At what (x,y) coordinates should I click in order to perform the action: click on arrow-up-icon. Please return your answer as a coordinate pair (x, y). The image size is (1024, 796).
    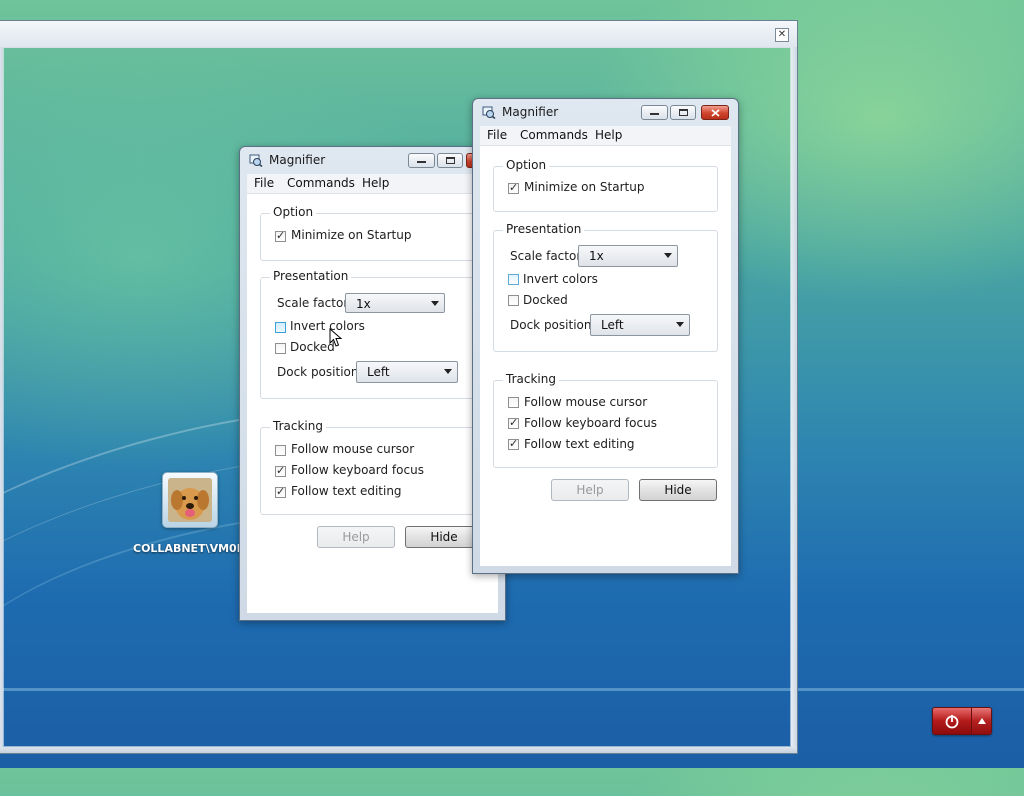
    Looking at the image, I should click on (982, 721).